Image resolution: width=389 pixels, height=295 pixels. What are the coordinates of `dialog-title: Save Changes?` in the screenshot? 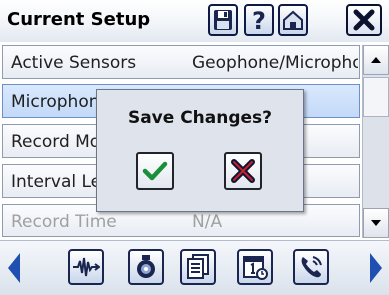 It's located at (200, 118).